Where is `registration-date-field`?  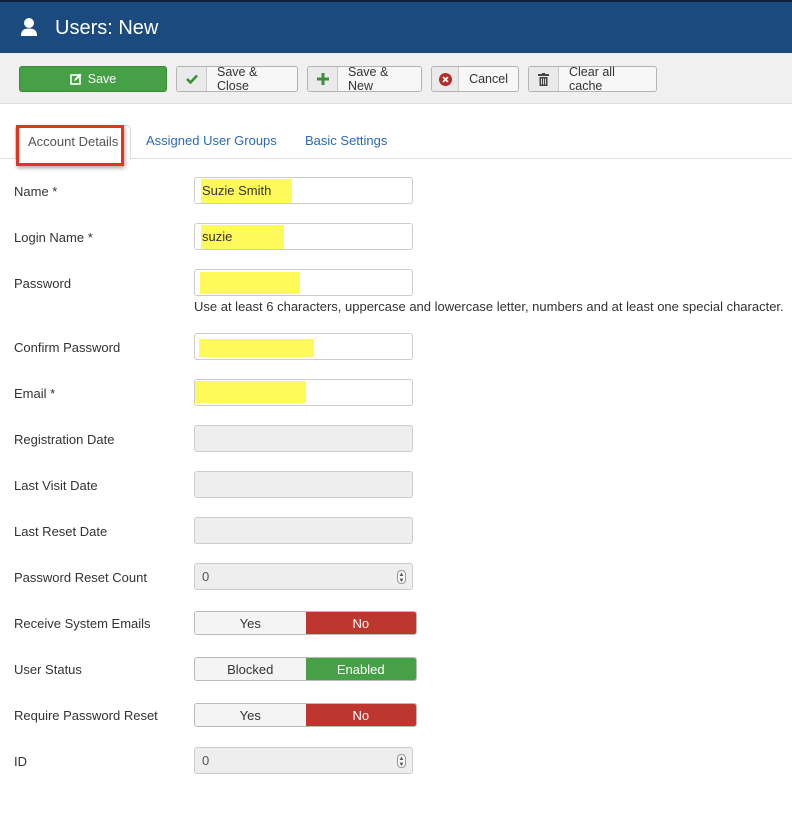
registration-date-field is located at coordinates (303, 438).